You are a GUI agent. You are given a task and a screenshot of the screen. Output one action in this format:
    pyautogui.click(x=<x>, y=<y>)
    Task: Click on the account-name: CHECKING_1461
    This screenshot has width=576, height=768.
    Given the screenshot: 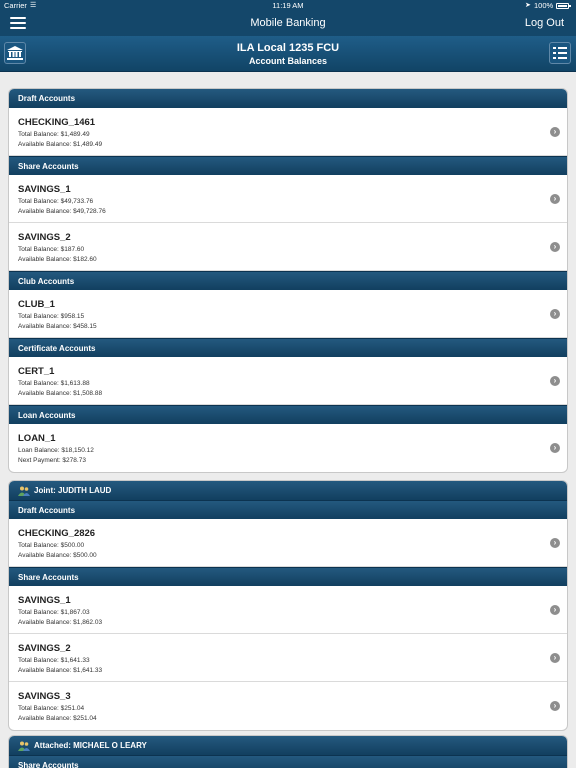 What is the action you would take?
    pyautogui.click(x=57, y=122)
    